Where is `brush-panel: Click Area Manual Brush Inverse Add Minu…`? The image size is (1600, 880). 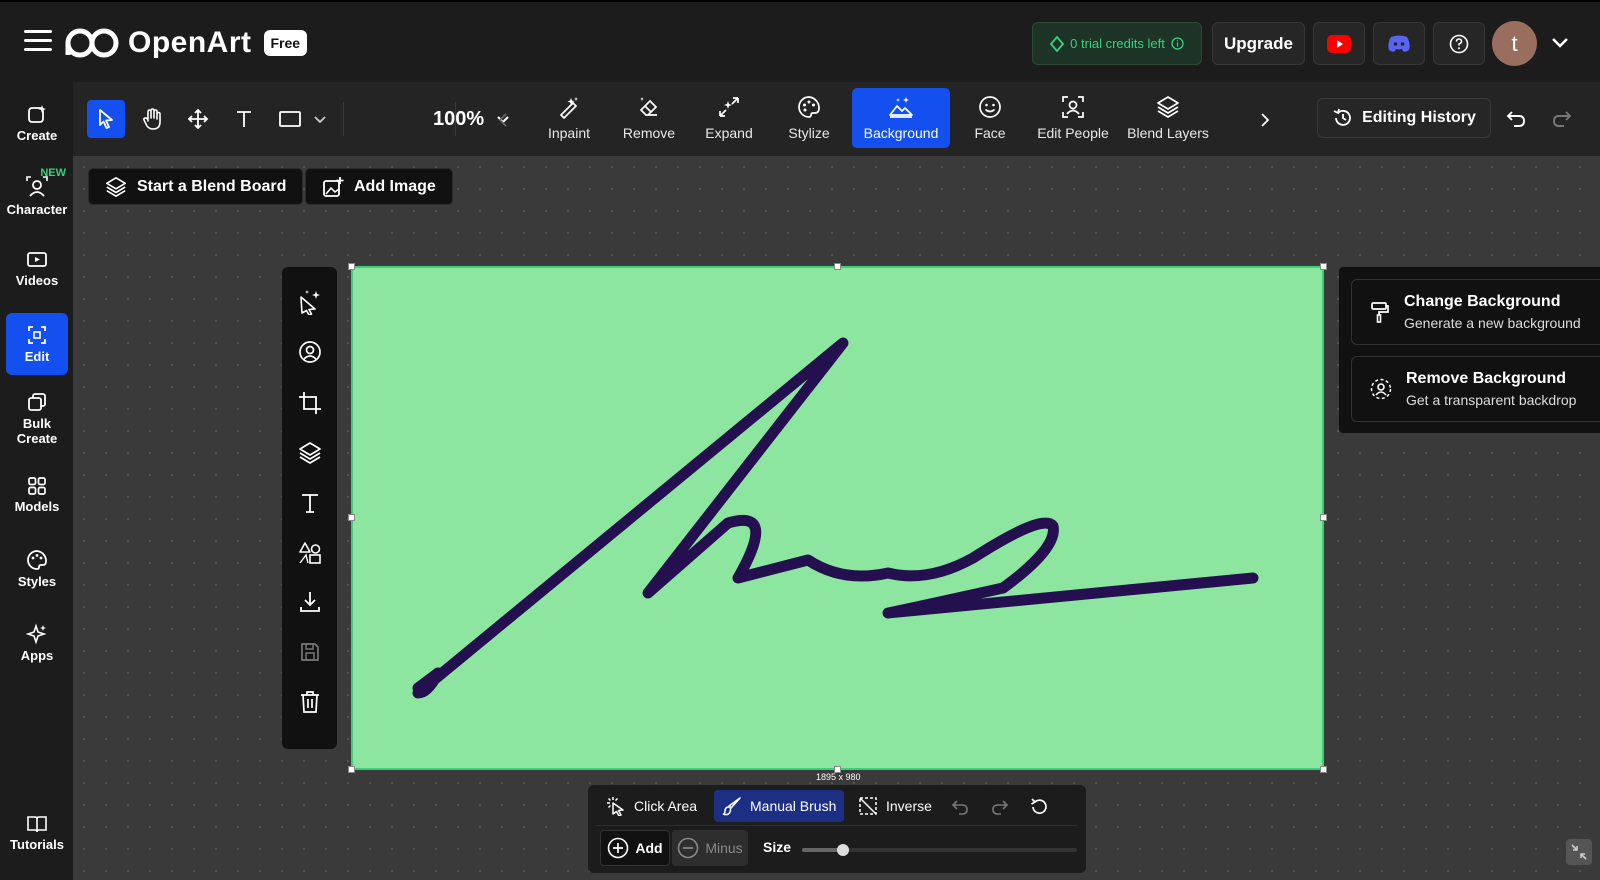 brush-panel: Click Area Manual Brush Inverse Add Minu… is located at coordinates (837, 829).